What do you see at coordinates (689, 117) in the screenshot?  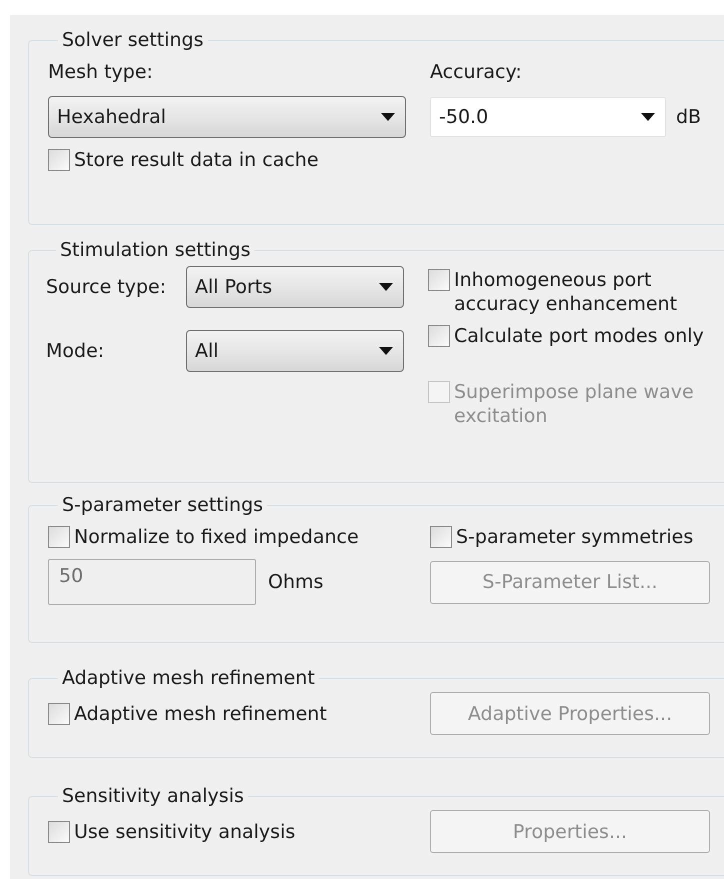 I see `unit-label: dB` at bounding box center [689, 117].